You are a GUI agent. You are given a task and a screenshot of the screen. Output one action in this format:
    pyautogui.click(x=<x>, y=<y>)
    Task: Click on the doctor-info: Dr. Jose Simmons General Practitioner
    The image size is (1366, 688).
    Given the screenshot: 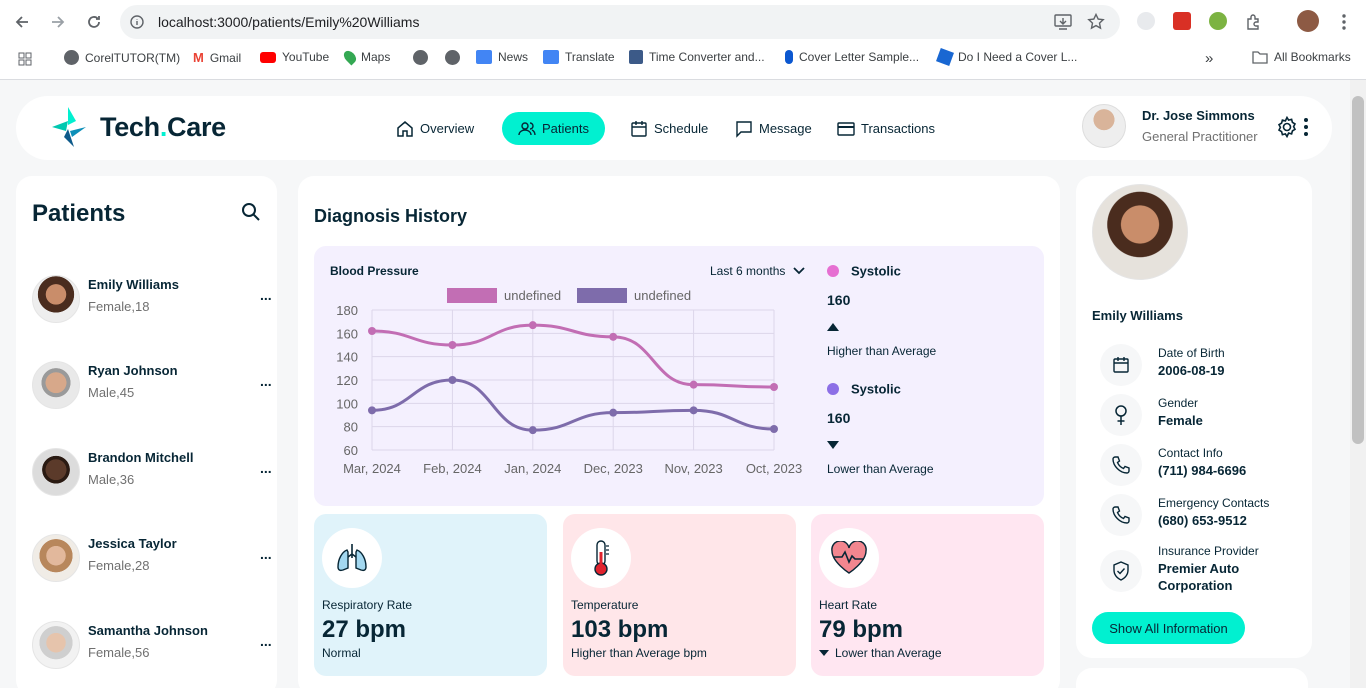 What is the action you would take?
    pyautogui.click(x=1200, y=126)
    